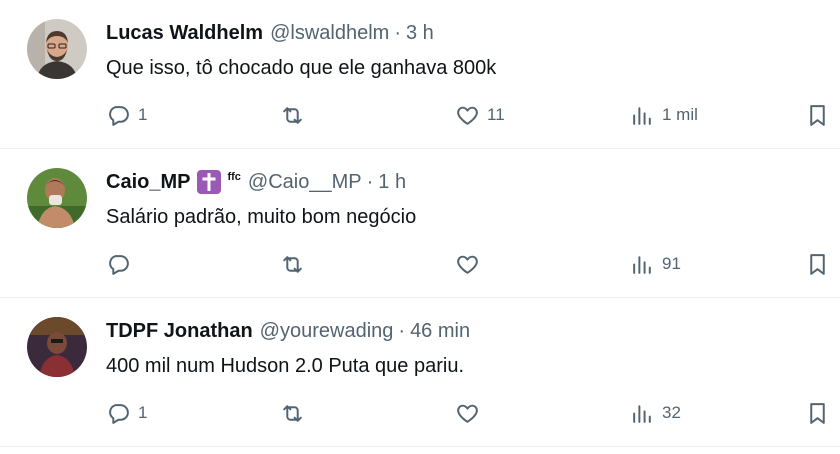 This screenshot has width=840, height=454. I want to click on tweet-text: 400 mil num Hudson 2.0 Puta que pariu., so click(285, 366).